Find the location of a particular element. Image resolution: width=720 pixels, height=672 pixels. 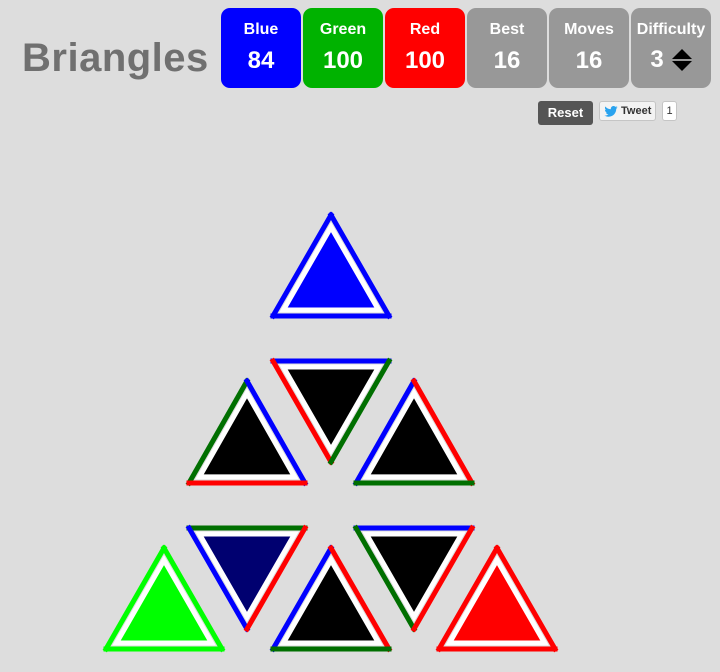

triangle-tile-t-mid-left is located at coordinates (247, 432).